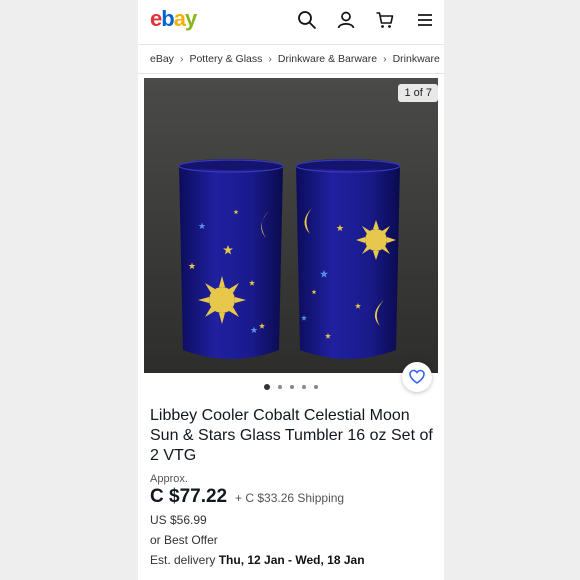  What do you see at coordinates (416, 59) in the screenshot?
I see `breadcrumb-item: Drinkware` at bounding box center [416, 59].